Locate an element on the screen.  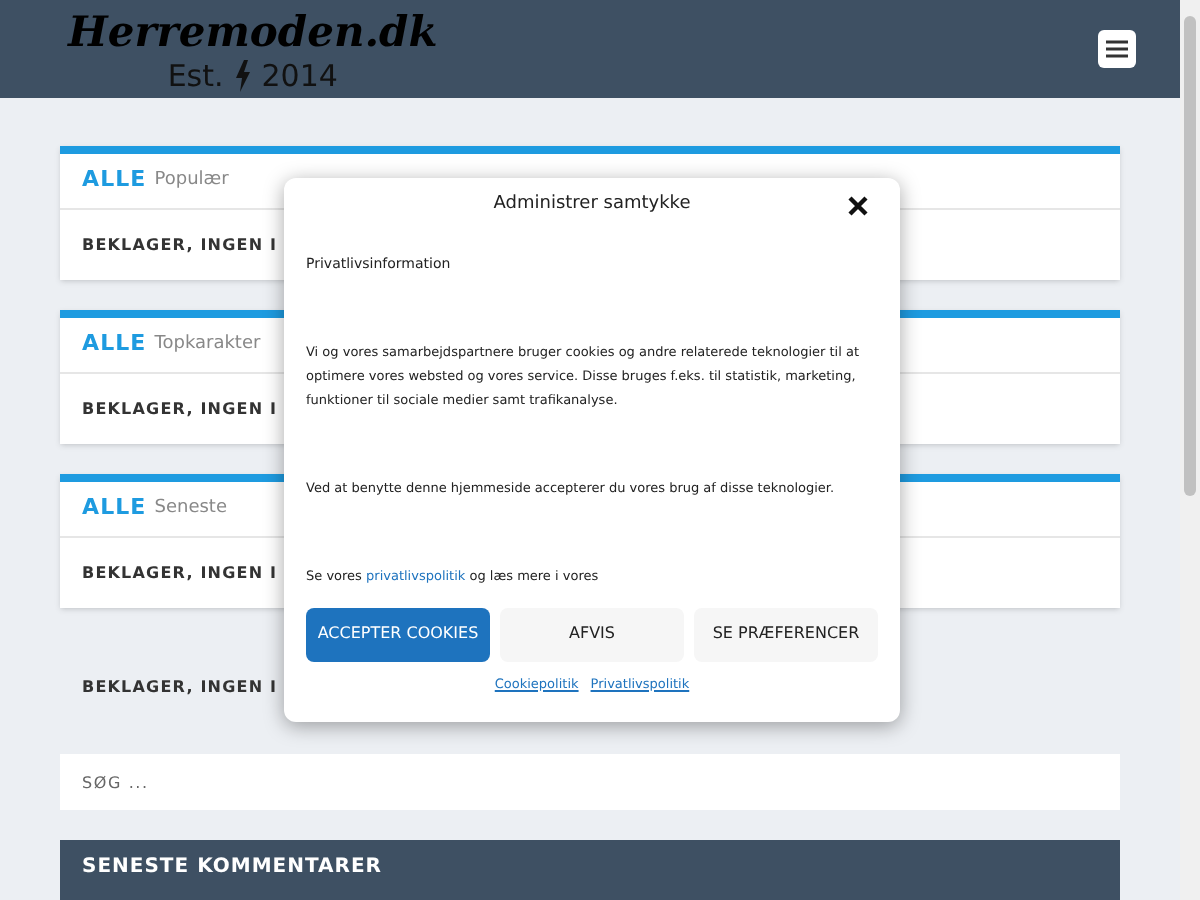
logo-title: Herremoden.dk is located at coordinates (253, 31).